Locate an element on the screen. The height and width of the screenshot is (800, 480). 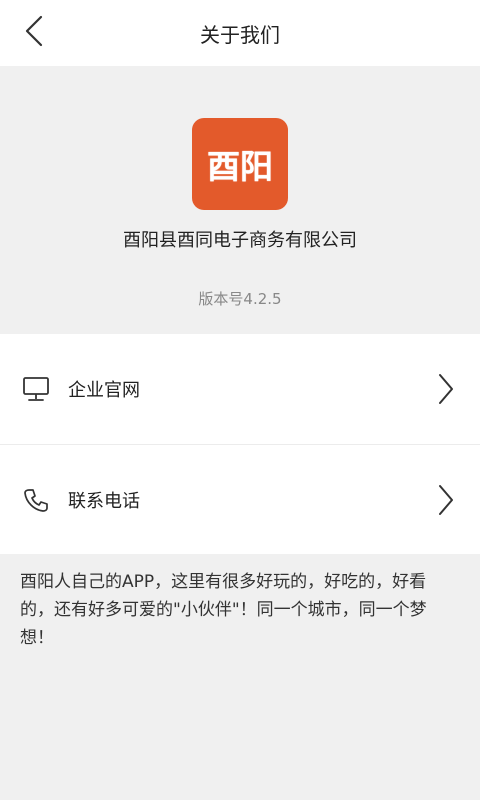
app-logo-text: 酉阳 is located at coordinates (240, 166).